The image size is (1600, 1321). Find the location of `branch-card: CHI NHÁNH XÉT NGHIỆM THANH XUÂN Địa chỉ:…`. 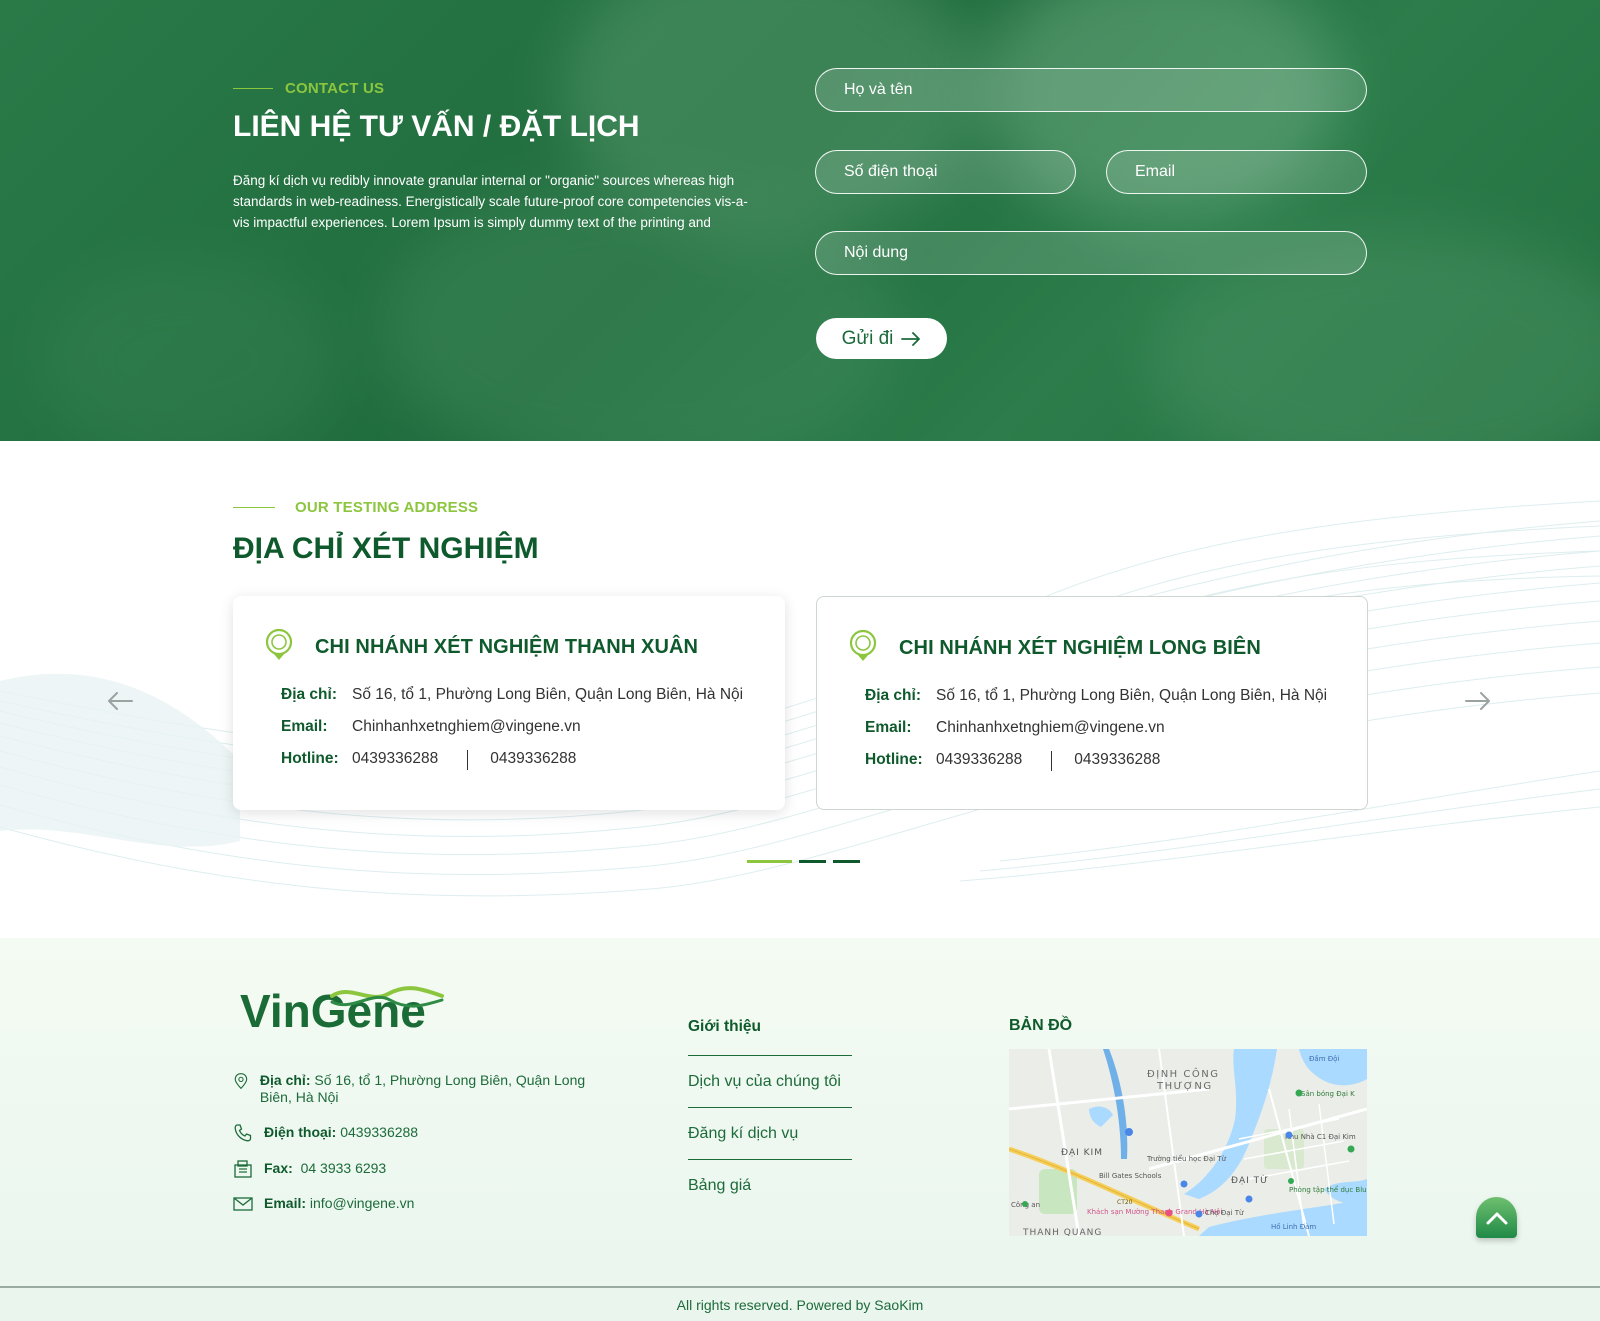

branch-card: CHI NHÁNH XÉT NGHIỆM THANH XUÂN Địa chỉ:… is located at coordinates (509, 703).